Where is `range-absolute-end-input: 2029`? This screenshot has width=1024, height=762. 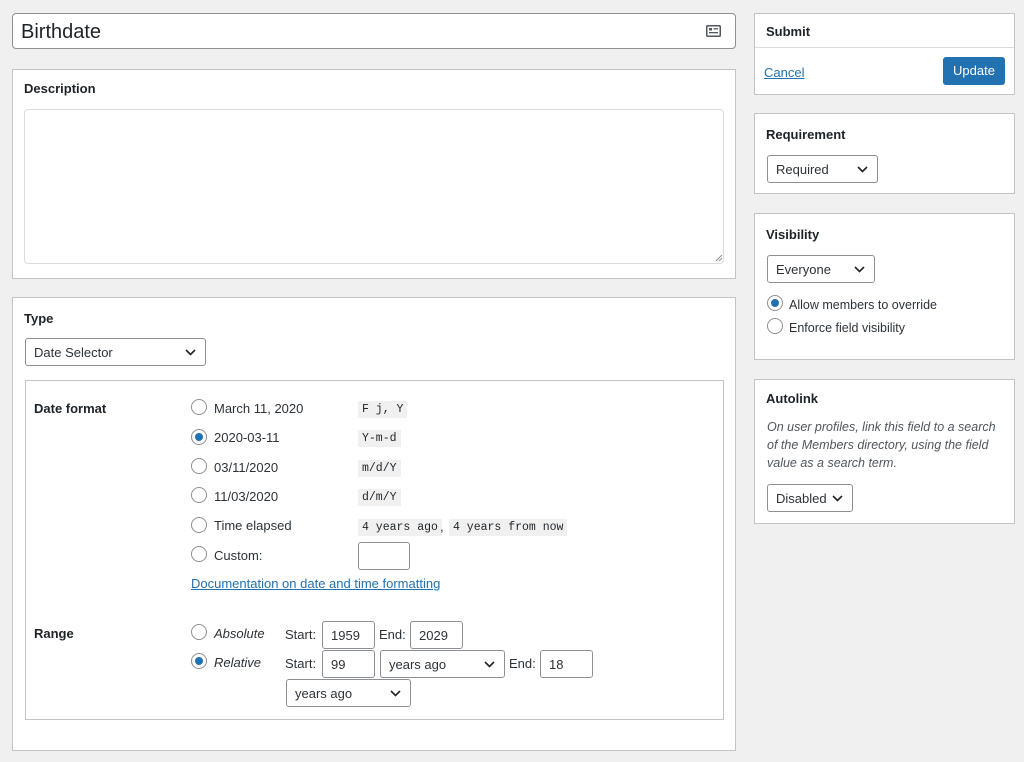 range-absolute-end-input: 2029 is located at coordinates (436, 635).